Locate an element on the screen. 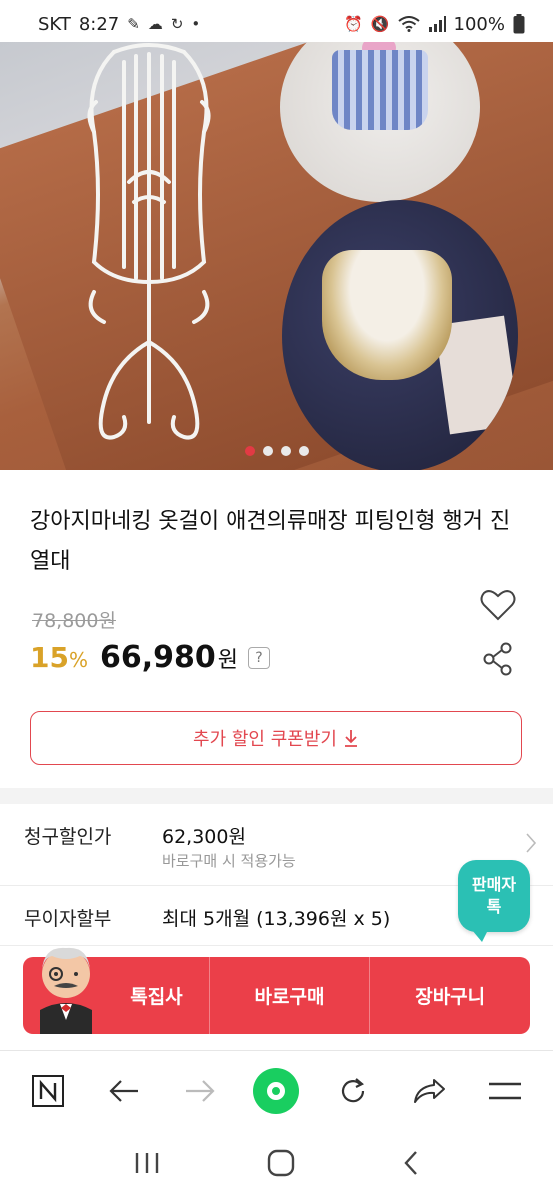 The width and height of the screenshot is (553, 1200). wifi-icon is located at coordinates (408, 24).